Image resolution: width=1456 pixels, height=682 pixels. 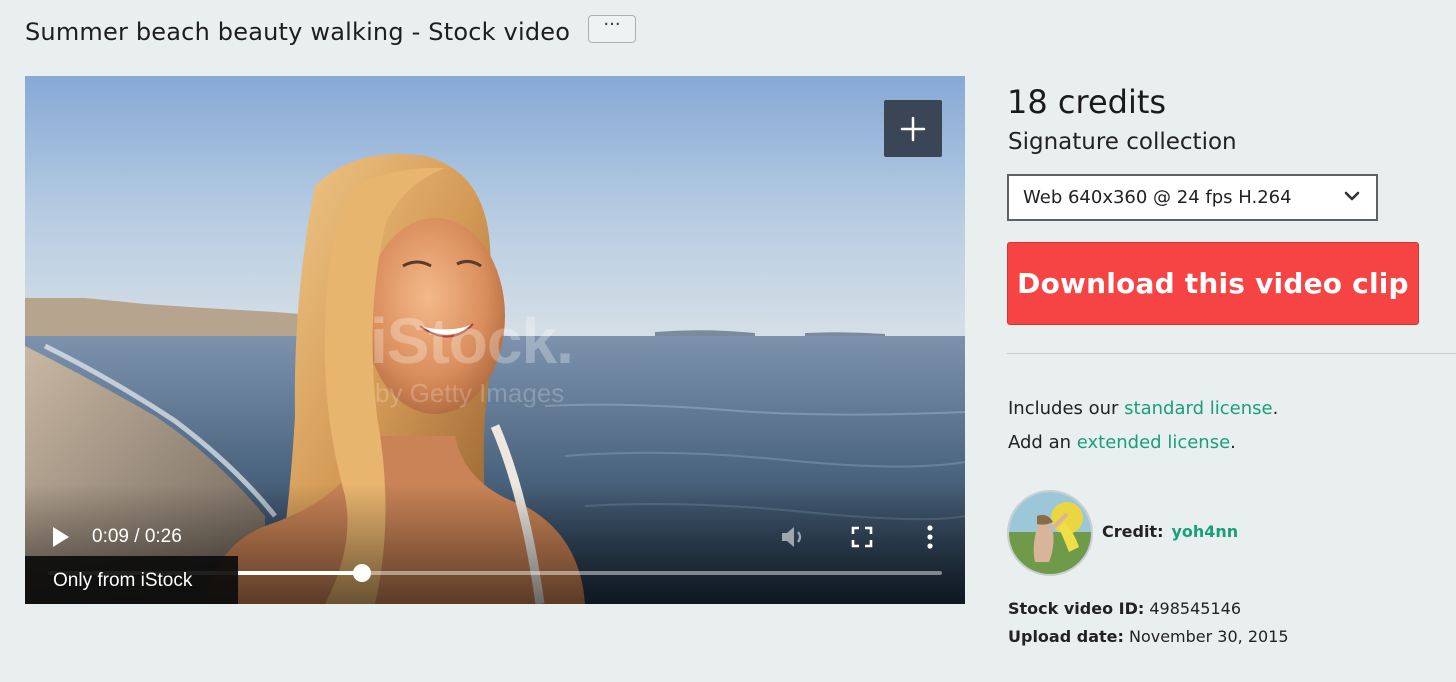 What do you see at coordinates (1153, 442) in the screenshot?
I see `extended-license-link: extended license` at bounding box center [1153, 442].